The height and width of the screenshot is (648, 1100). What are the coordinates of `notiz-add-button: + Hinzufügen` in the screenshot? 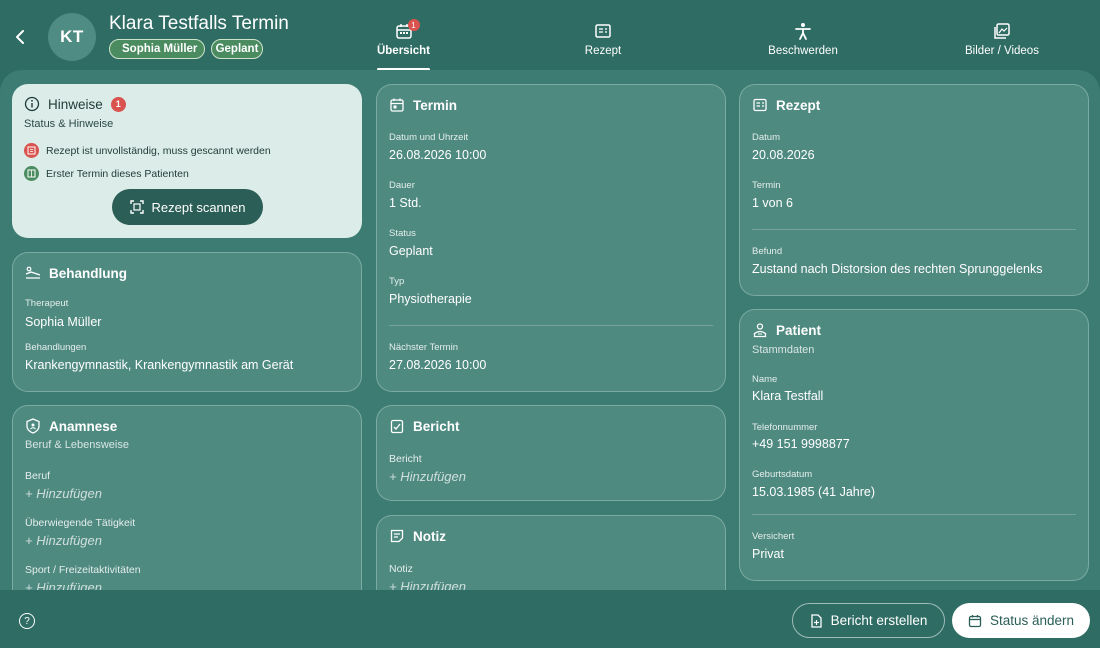 It's located at (427, 584).